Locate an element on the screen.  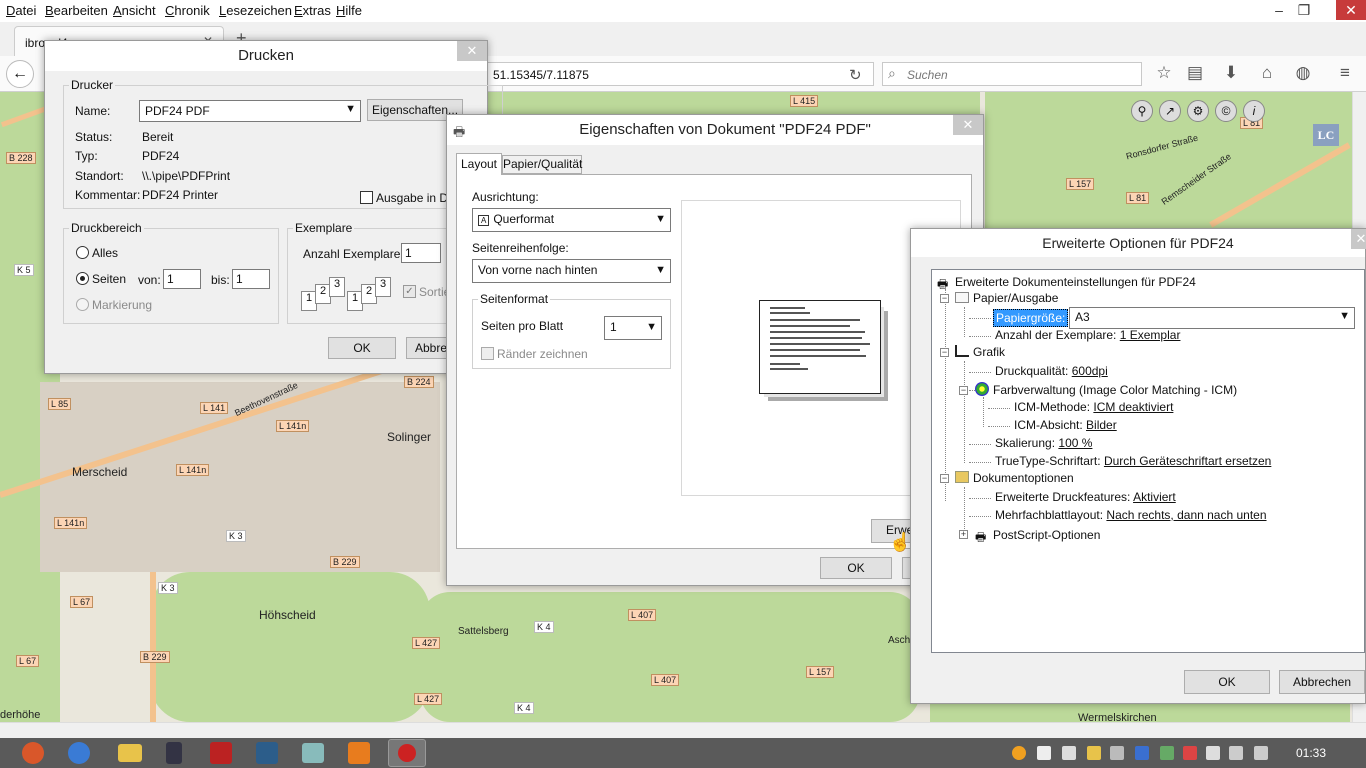
lightbulb-icon: ⚲ is located at coordinates (1142, 111).